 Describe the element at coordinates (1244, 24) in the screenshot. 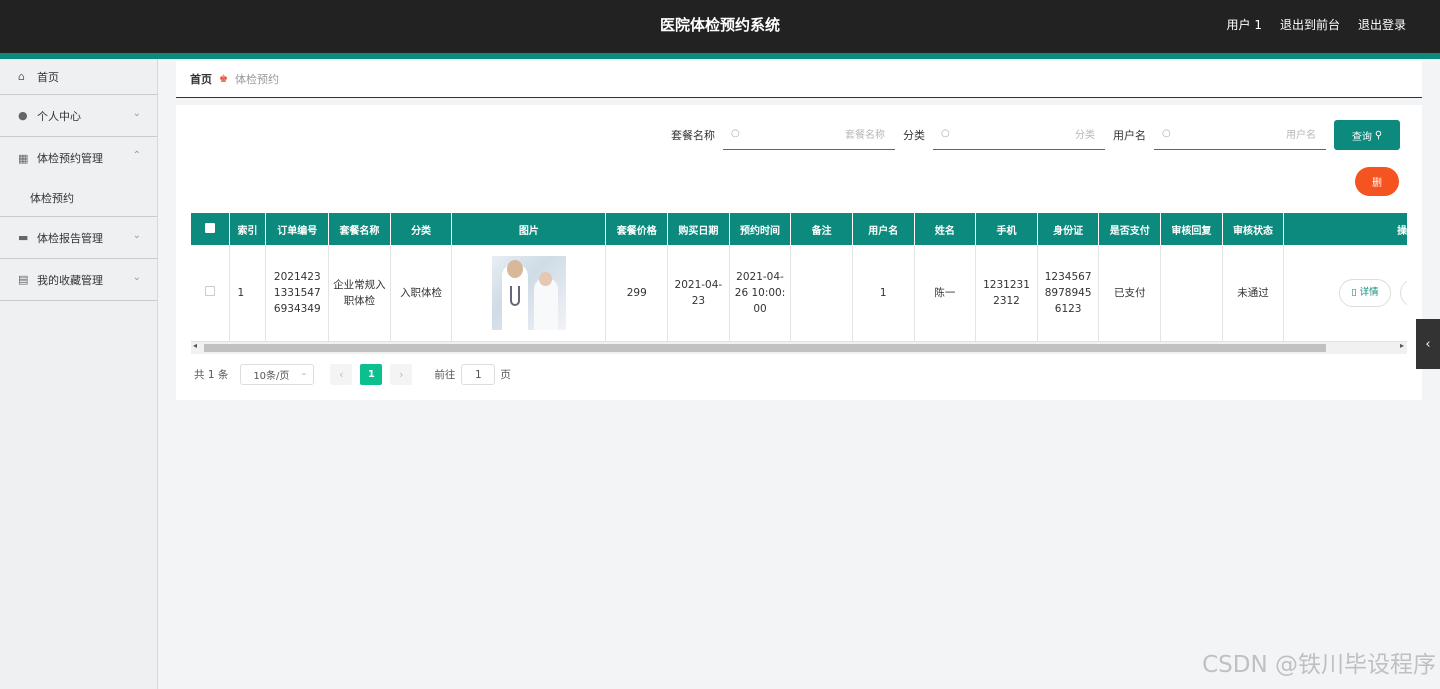

I see `current-user-link: 用户 1` at that location.